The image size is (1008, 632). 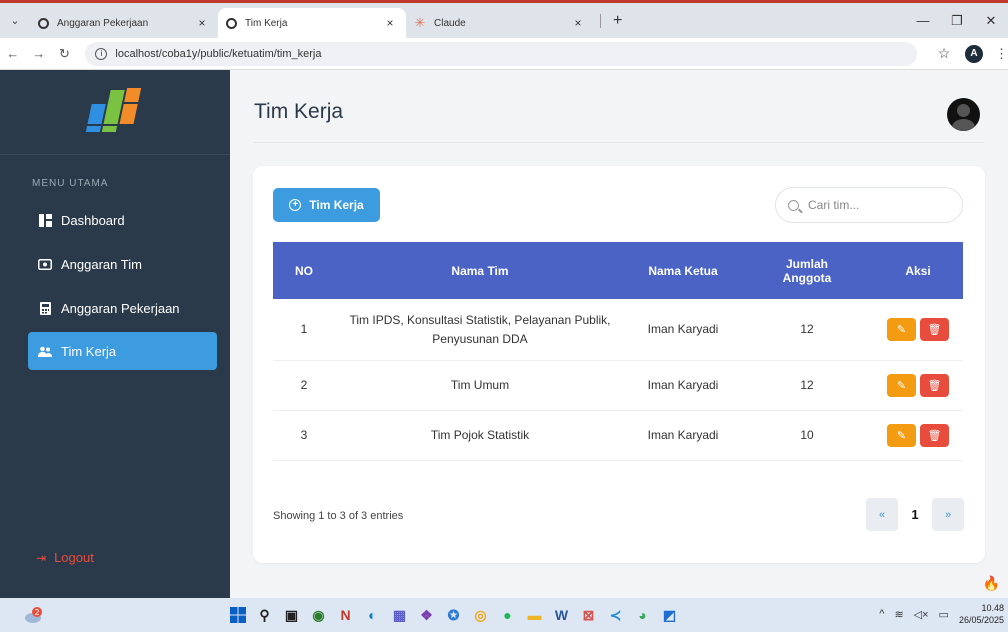 What do you see at coordinates (500, 23) in the screenshot?
I see `browser-tab-claude: ✳ Claude ×` at bounding box center [500, 23].